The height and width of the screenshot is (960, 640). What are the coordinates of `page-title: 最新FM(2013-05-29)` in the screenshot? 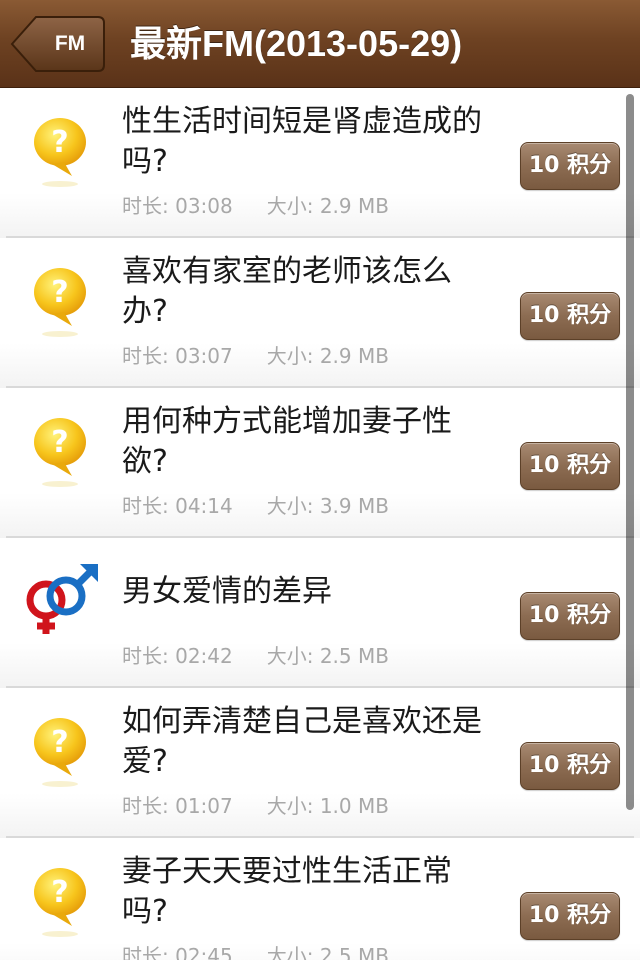 It's located at (296, 43).